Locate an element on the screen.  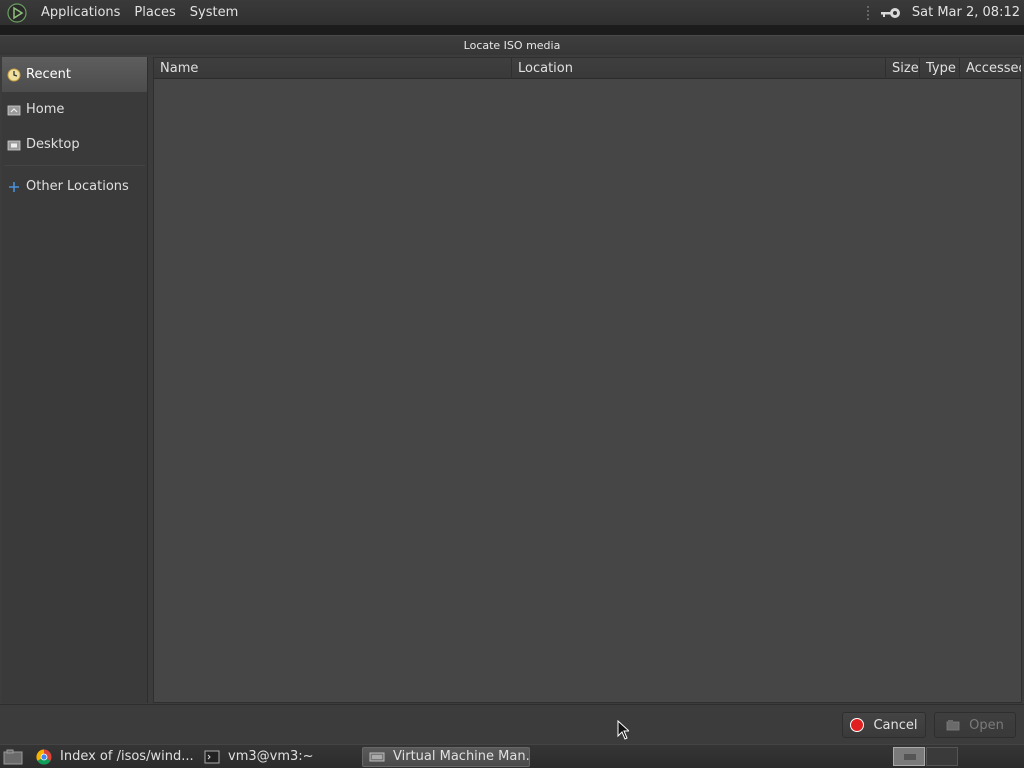
home-folder-icon is located at coordinates (14, 110).